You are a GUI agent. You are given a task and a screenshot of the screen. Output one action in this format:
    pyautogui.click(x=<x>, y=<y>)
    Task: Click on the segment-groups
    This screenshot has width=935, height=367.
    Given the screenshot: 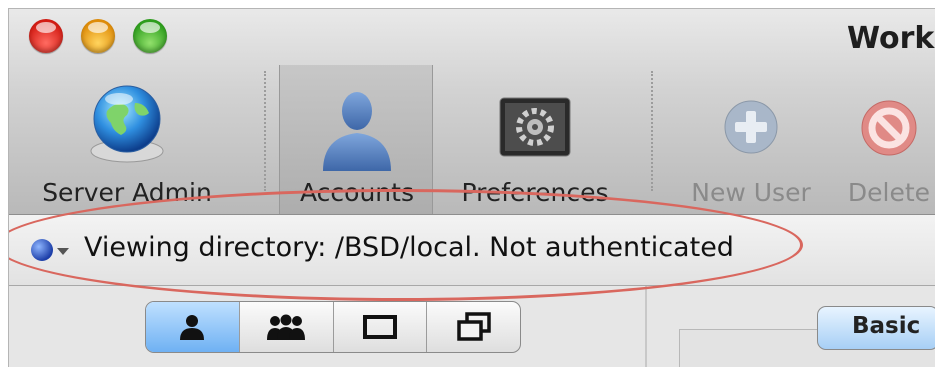 What is the action you would take?
    pyautogui.click(x=285, y=327)
    